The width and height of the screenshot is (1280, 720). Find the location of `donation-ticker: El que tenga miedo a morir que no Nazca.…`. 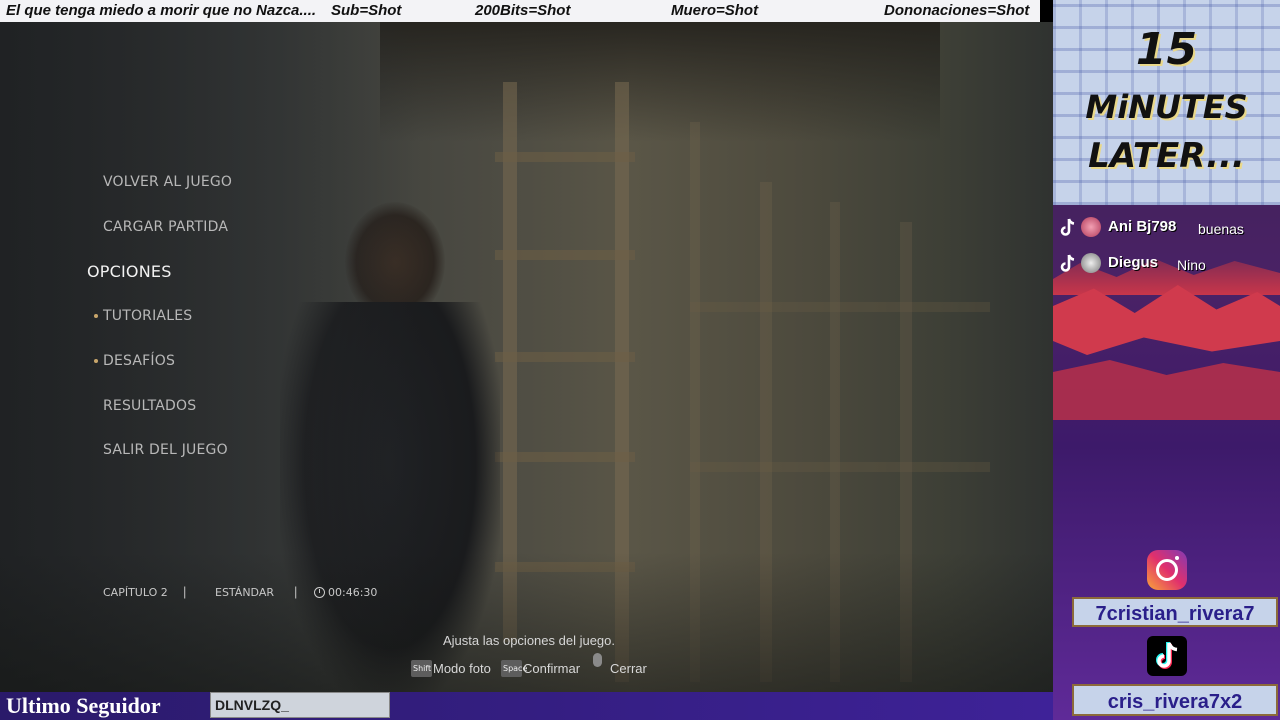

donation-ticker: El que tenga miedo a morir que no Nazca.… is located at coordinates (520, 12).